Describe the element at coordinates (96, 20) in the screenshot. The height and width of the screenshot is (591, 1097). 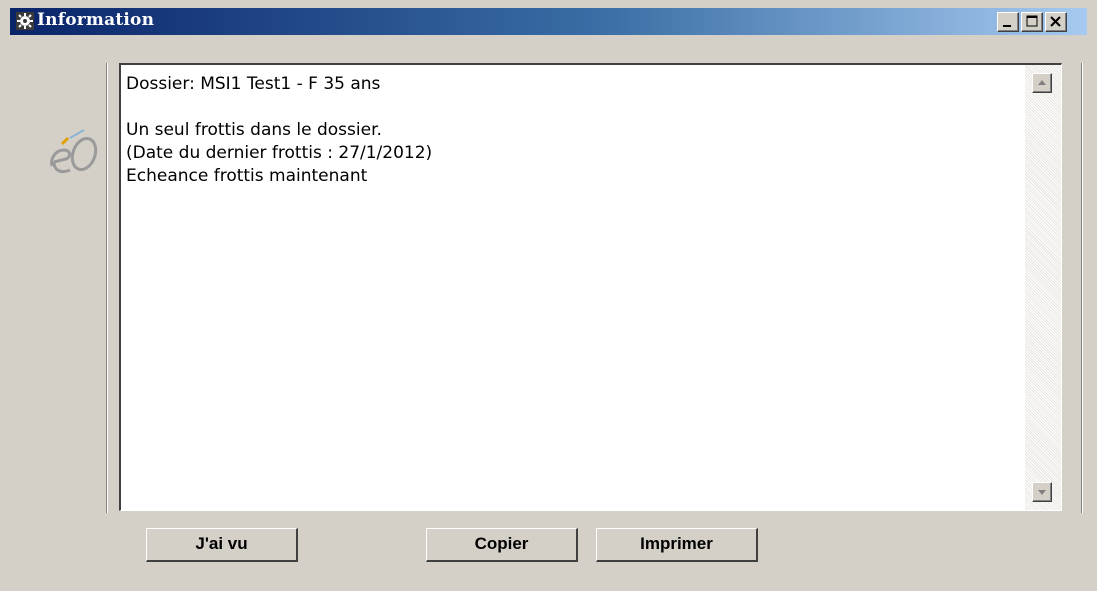
I see `window-title: Information` at that location.